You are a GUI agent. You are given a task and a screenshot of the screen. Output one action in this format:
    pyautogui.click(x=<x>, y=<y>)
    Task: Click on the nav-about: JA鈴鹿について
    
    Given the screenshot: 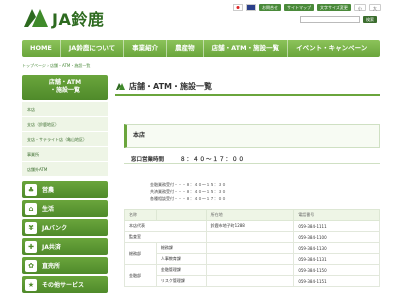 What is the action you would take?
    pyautogui.click(x=93, y=48)
    